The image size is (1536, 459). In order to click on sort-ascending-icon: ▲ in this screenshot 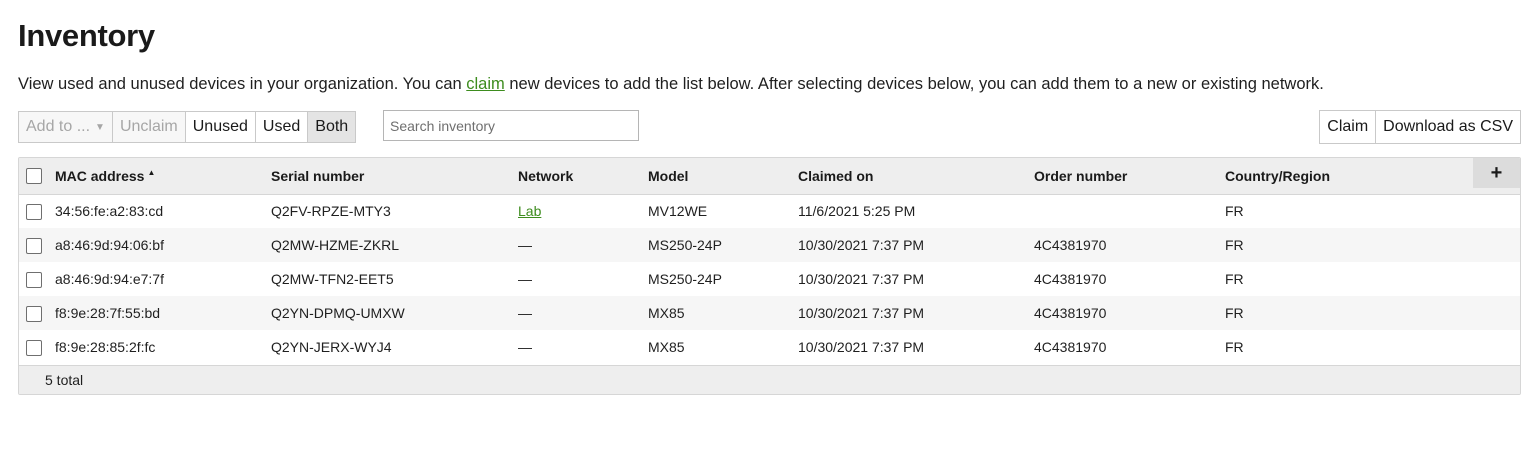, I will do `click(151, 172)`.